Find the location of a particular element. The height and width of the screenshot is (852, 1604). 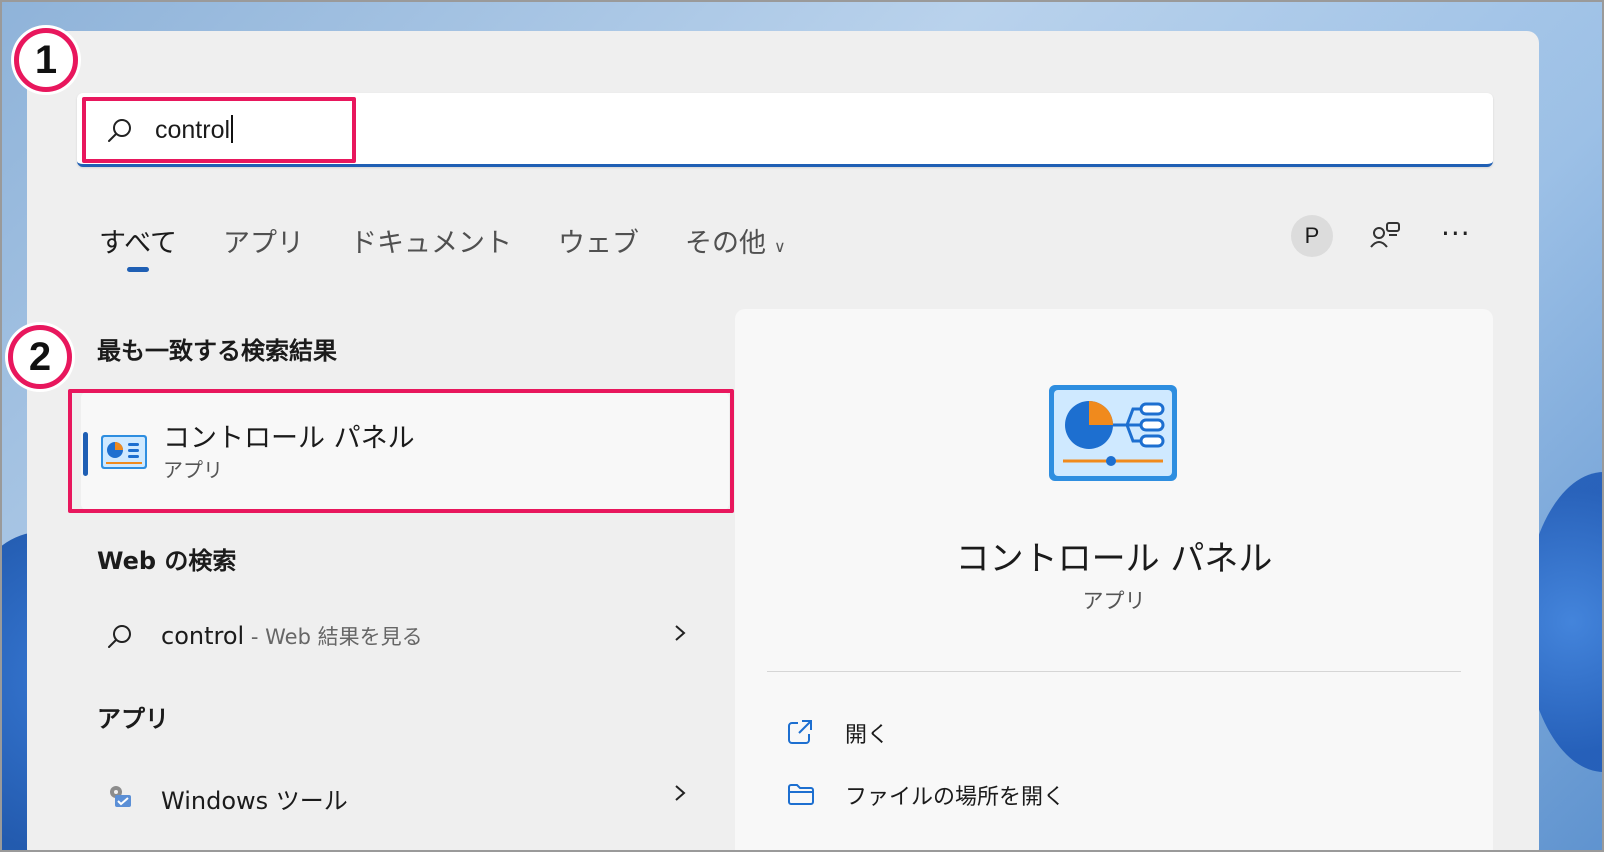

open-action: 開く is located at coordinates (987, 733).